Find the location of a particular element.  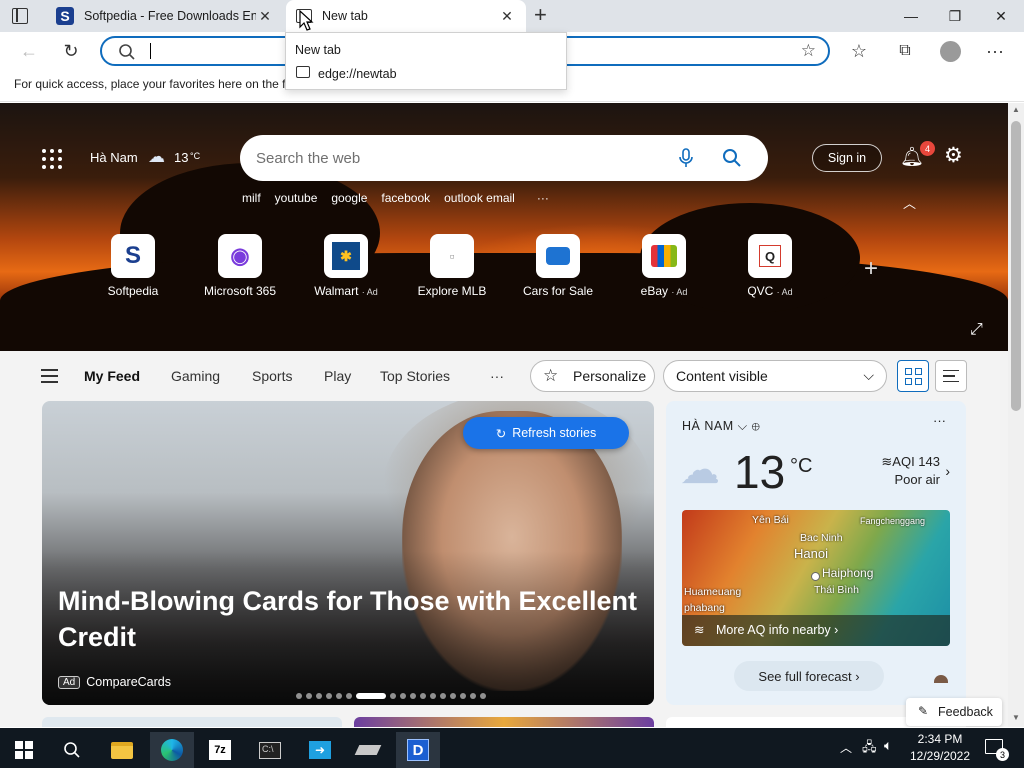

quicklink-softpedia: S Softpedia is located at coordinates (133, 266).